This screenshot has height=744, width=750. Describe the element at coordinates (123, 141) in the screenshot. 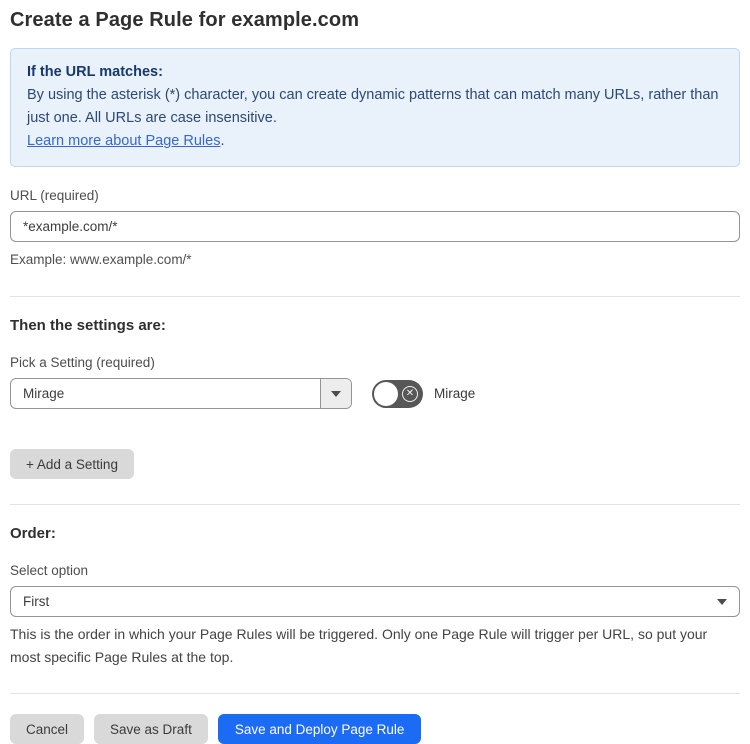

I see `learn-more-link: Learn more about Page Rules` at that location.